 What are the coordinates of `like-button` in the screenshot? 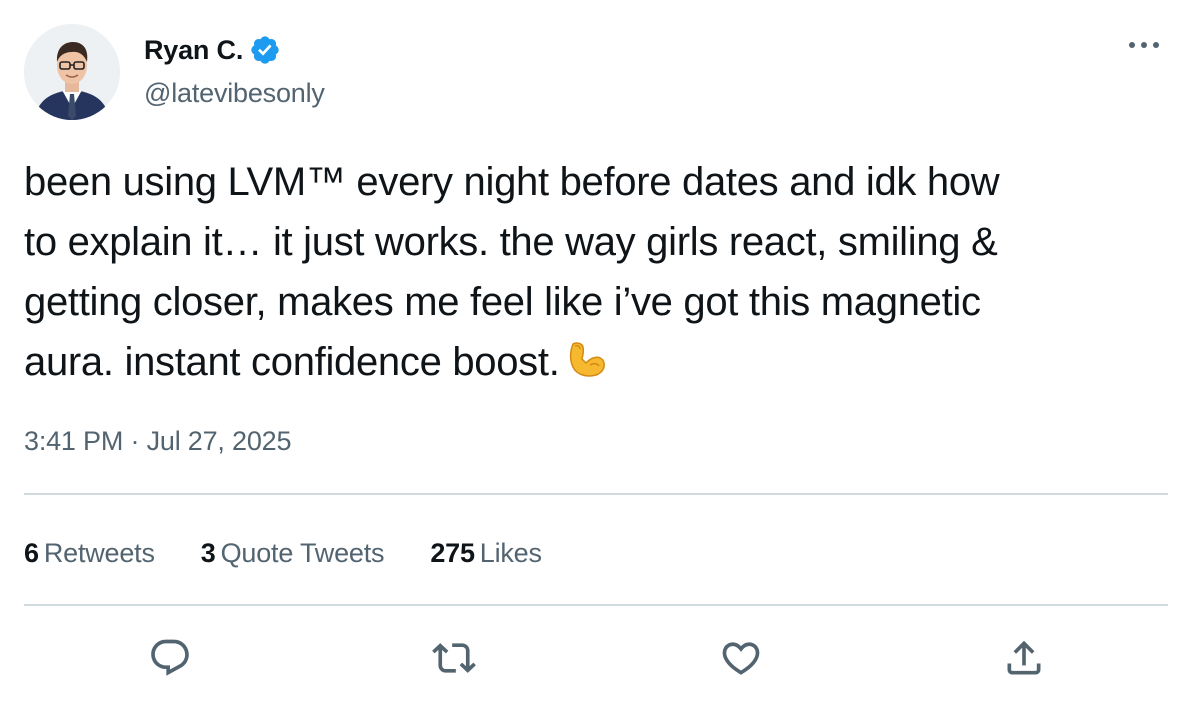 It's located at (741, 658).